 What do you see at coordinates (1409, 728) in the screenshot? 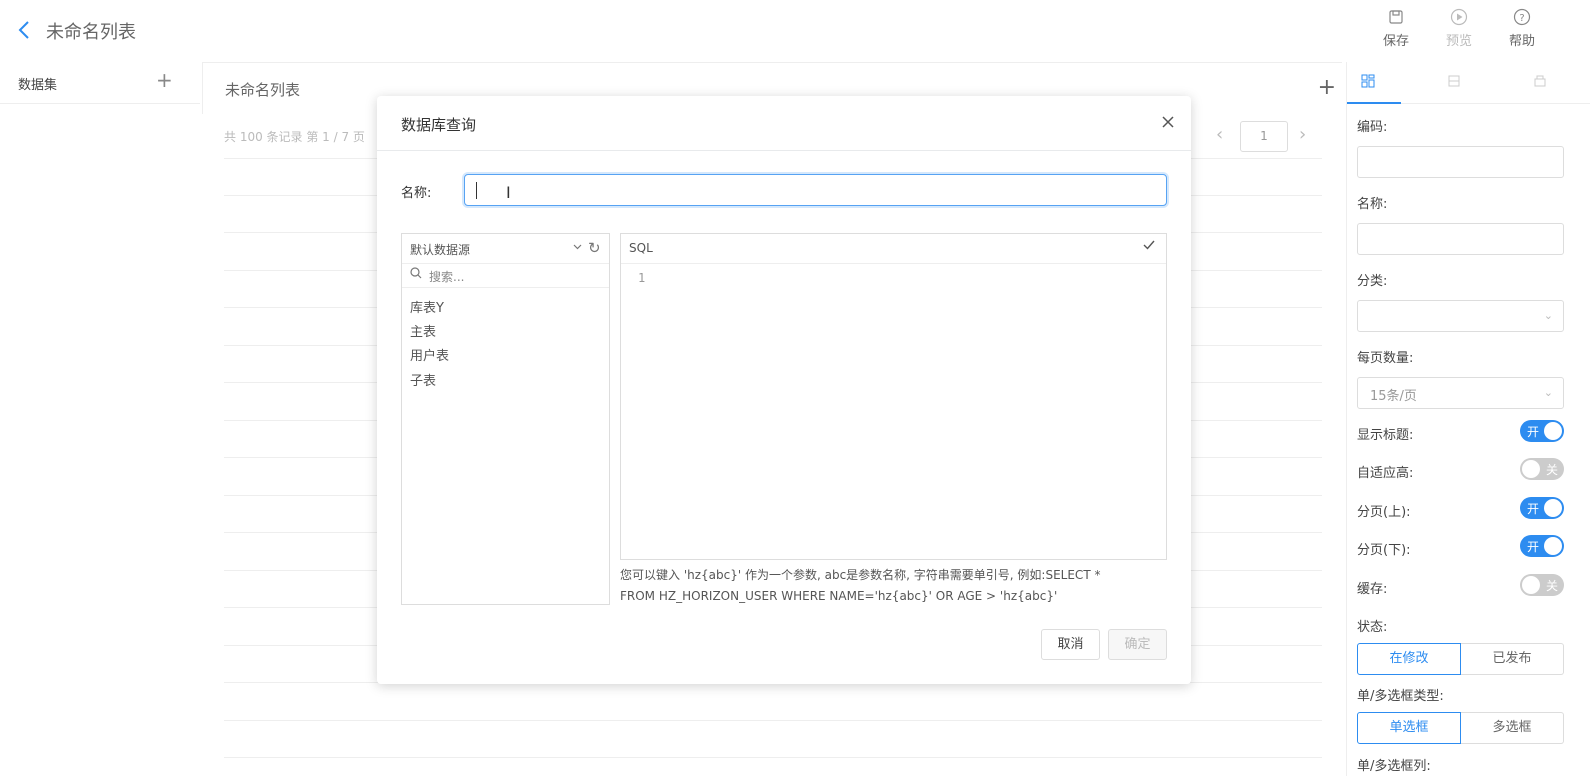
I see `single-select-button: 单选框` at bounding box center [1409, 728].